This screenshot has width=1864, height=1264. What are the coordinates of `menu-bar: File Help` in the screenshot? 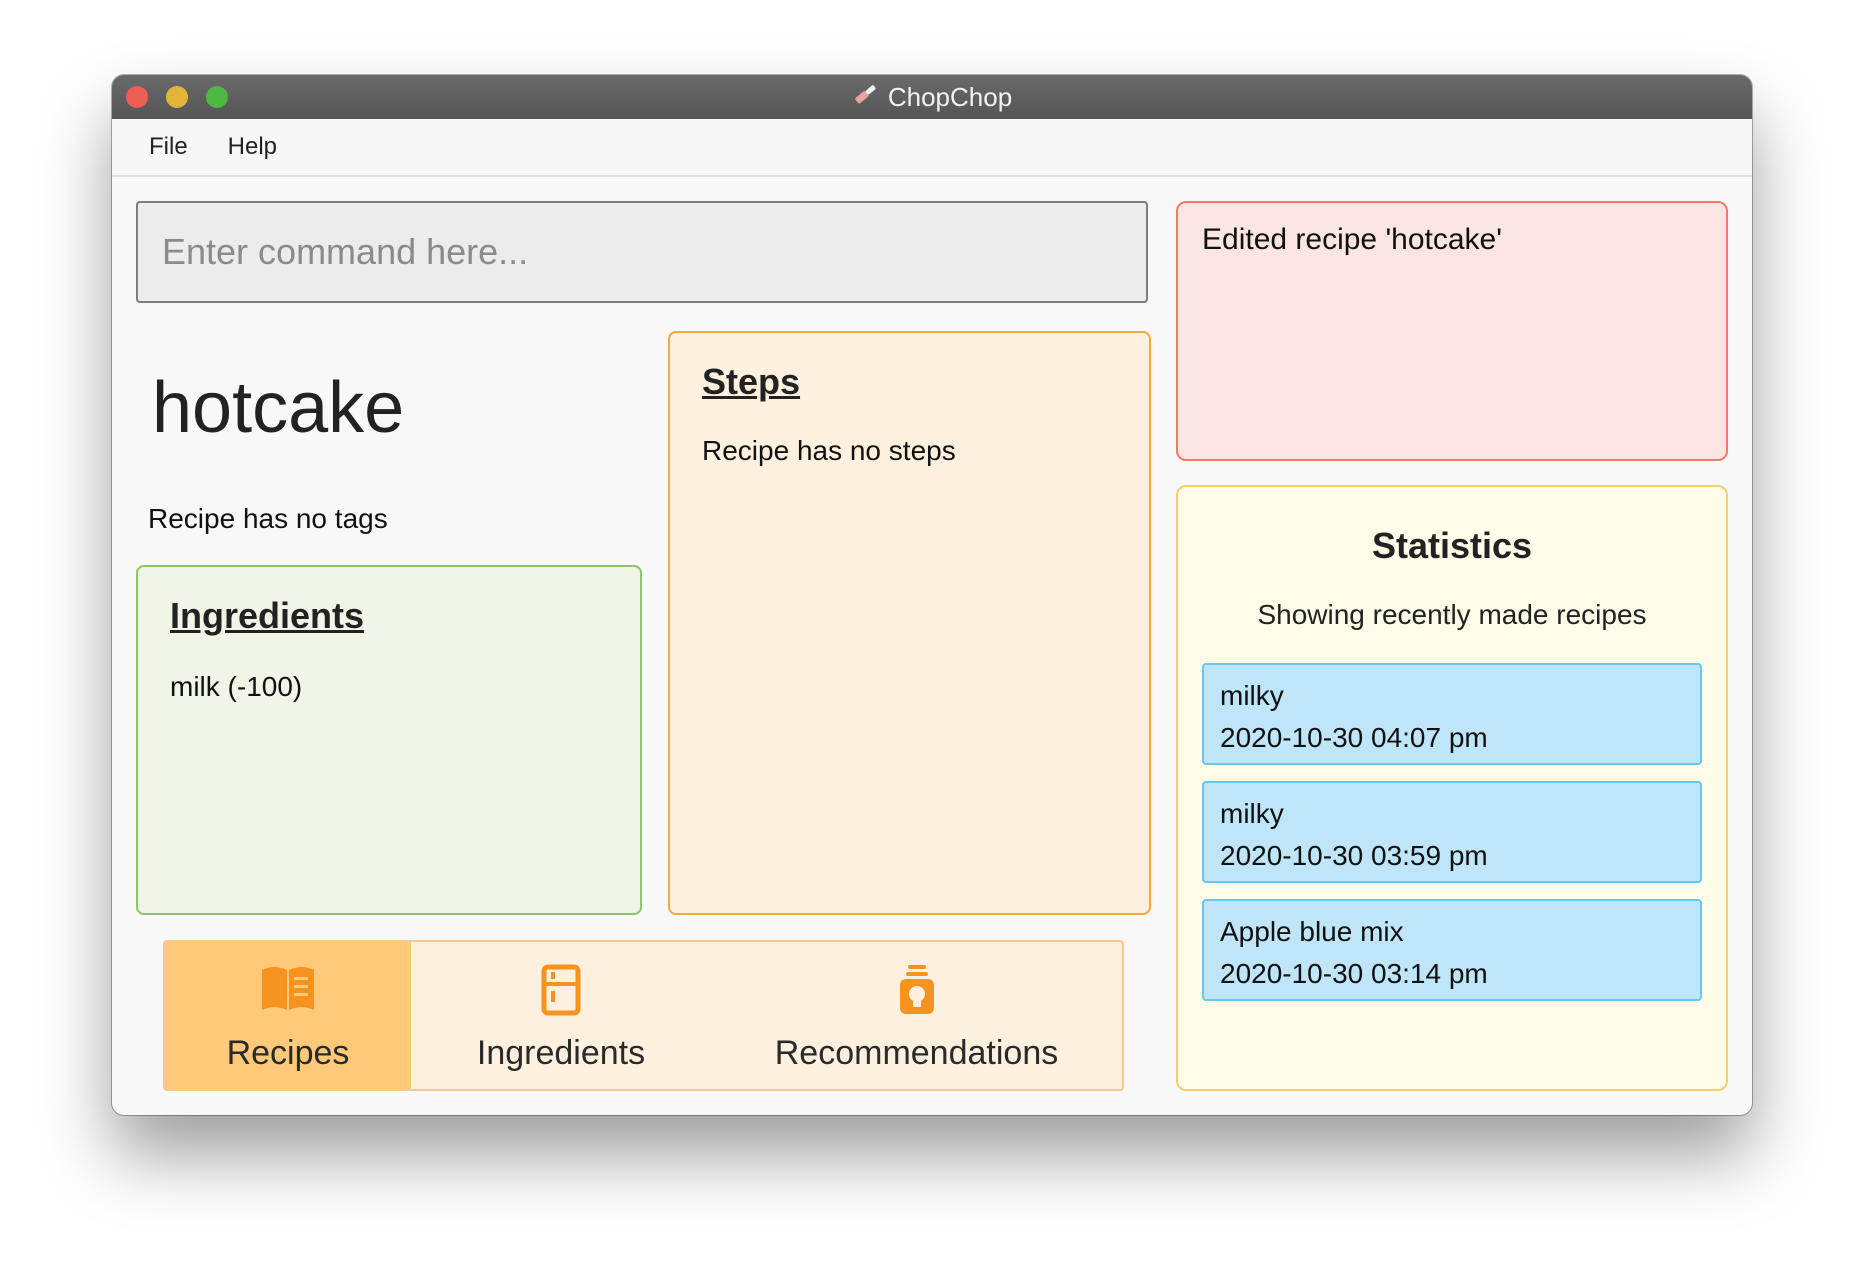 It's located at (932, 148).